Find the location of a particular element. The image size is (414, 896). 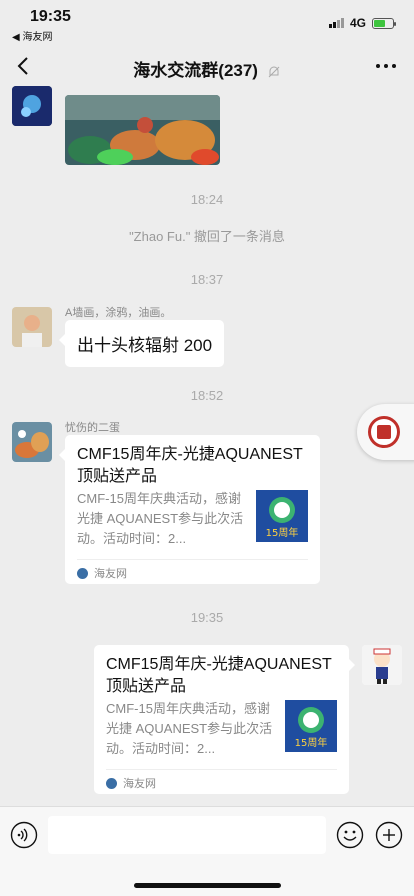

status-bar: 19:35 ◀ 海友网 4G is located at coordinates (207, 22).